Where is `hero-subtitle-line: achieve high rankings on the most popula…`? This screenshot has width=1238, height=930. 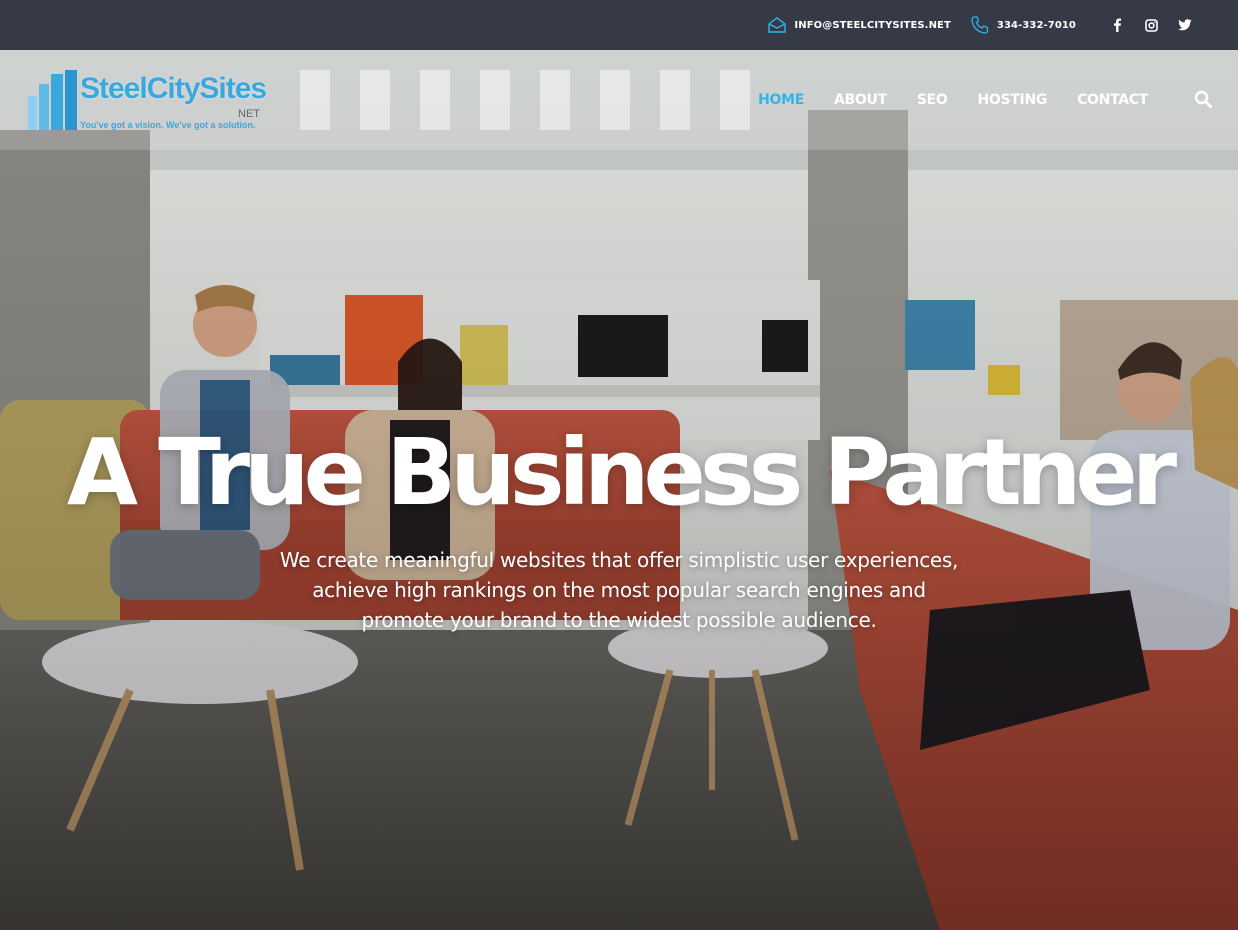 hero-subtitle-line: achieve high rankings on the most popula… is located at coordinates (619, 590).